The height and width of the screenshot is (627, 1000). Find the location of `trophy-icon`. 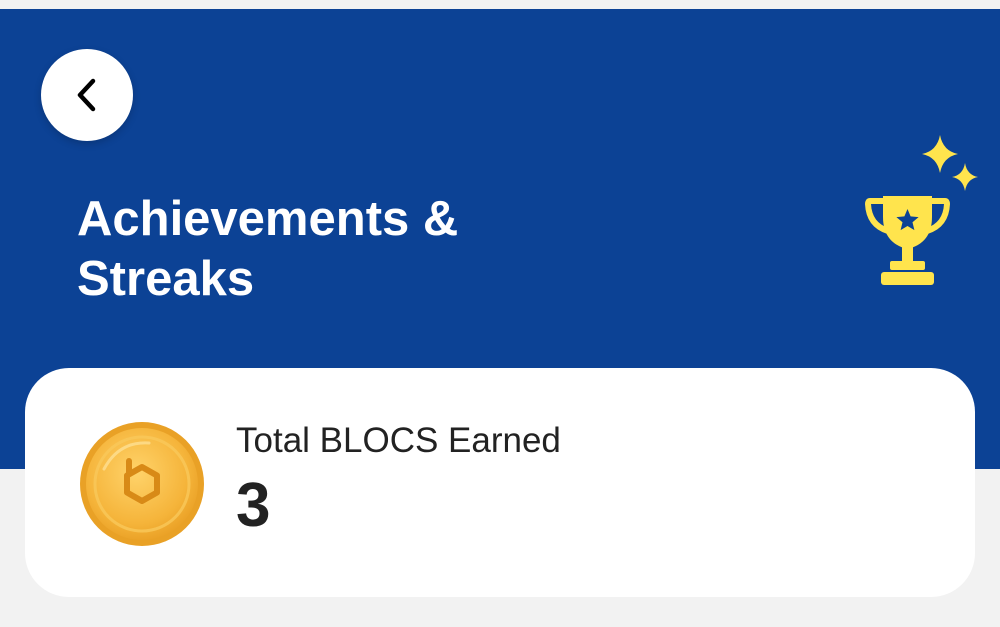

trophy-icon is located at coordinates (921, 210).